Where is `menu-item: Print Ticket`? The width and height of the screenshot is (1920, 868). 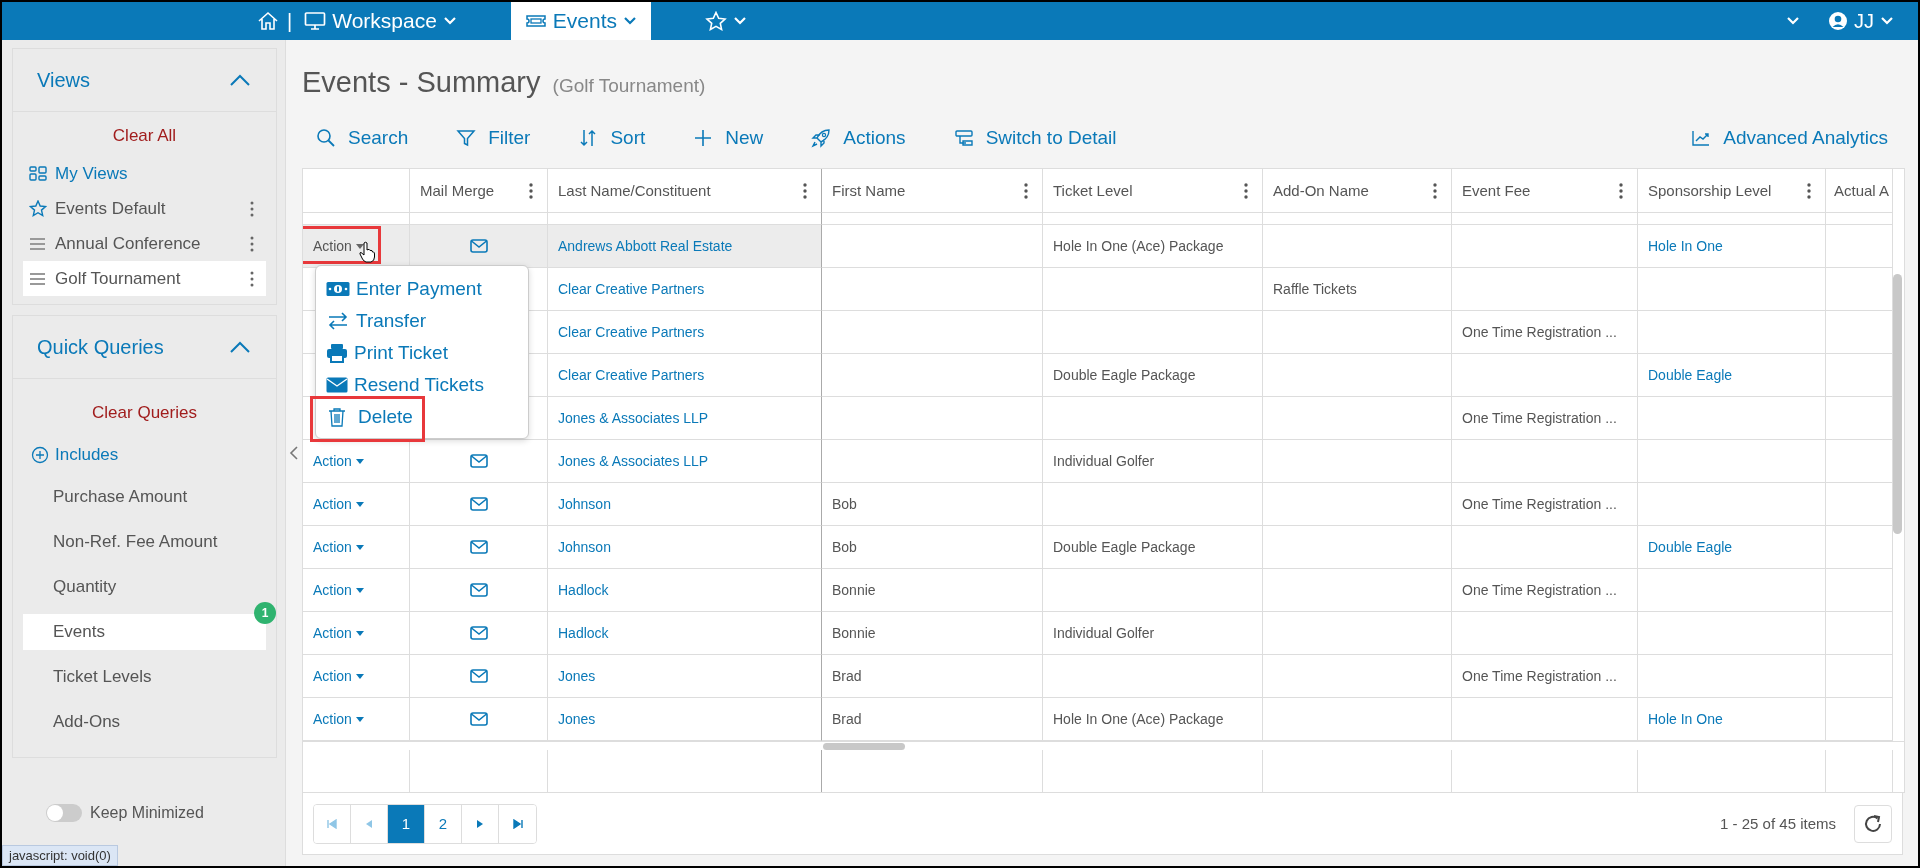 menu-item: Print Ticket is located at coordinates (422, 353).